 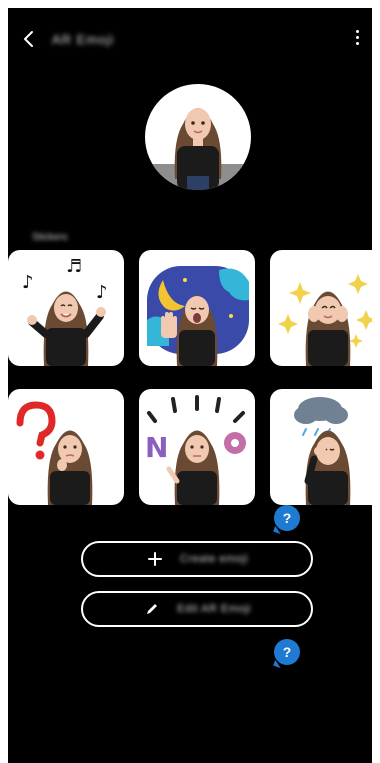 What do you see at coordinates (214, 559) in the screenshot?
I see `create-emoji-label: Create emoji` at bounding box center [214, 559].